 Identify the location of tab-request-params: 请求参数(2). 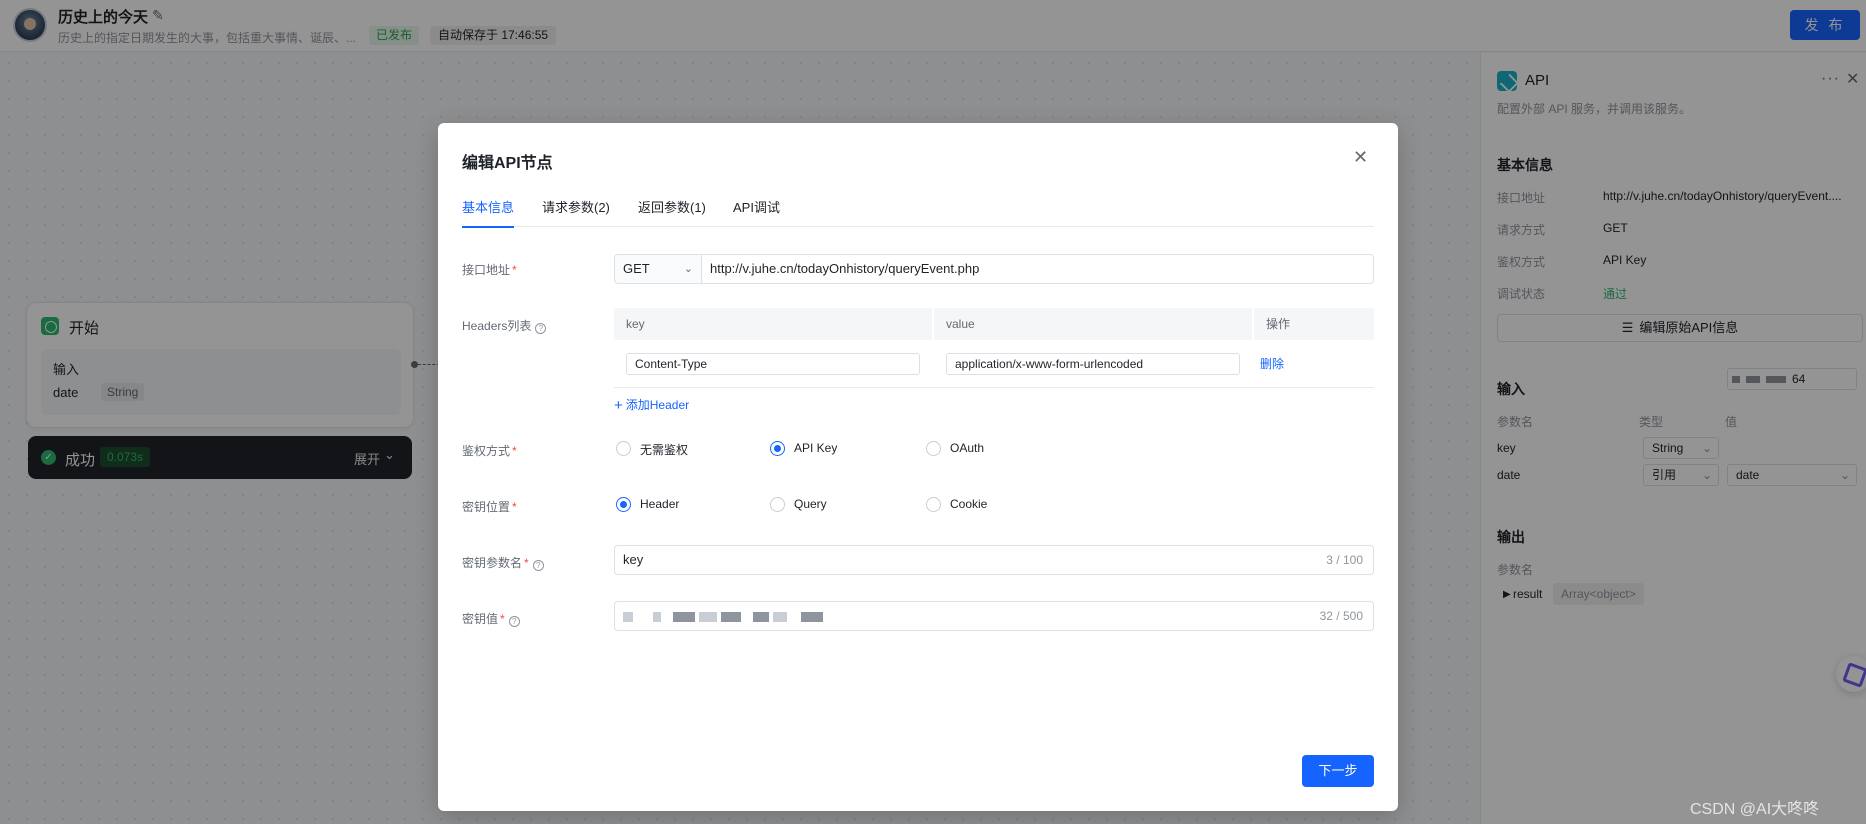
(576, 211).